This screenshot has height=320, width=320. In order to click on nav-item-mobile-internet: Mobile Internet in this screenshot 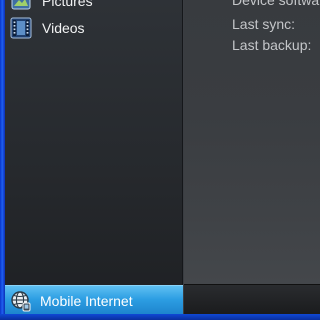, I will do `click(94, 300)`.